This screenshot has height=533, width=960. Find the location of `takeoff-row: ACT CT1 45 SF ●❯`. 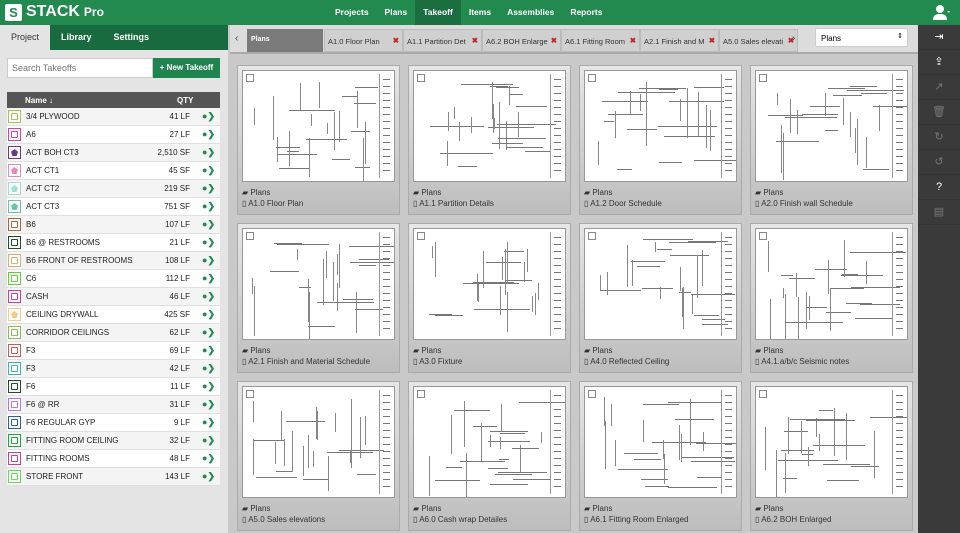

takeoff-row: ACT CT1 45 SF ●❯ is located at coordinates (113, 171).